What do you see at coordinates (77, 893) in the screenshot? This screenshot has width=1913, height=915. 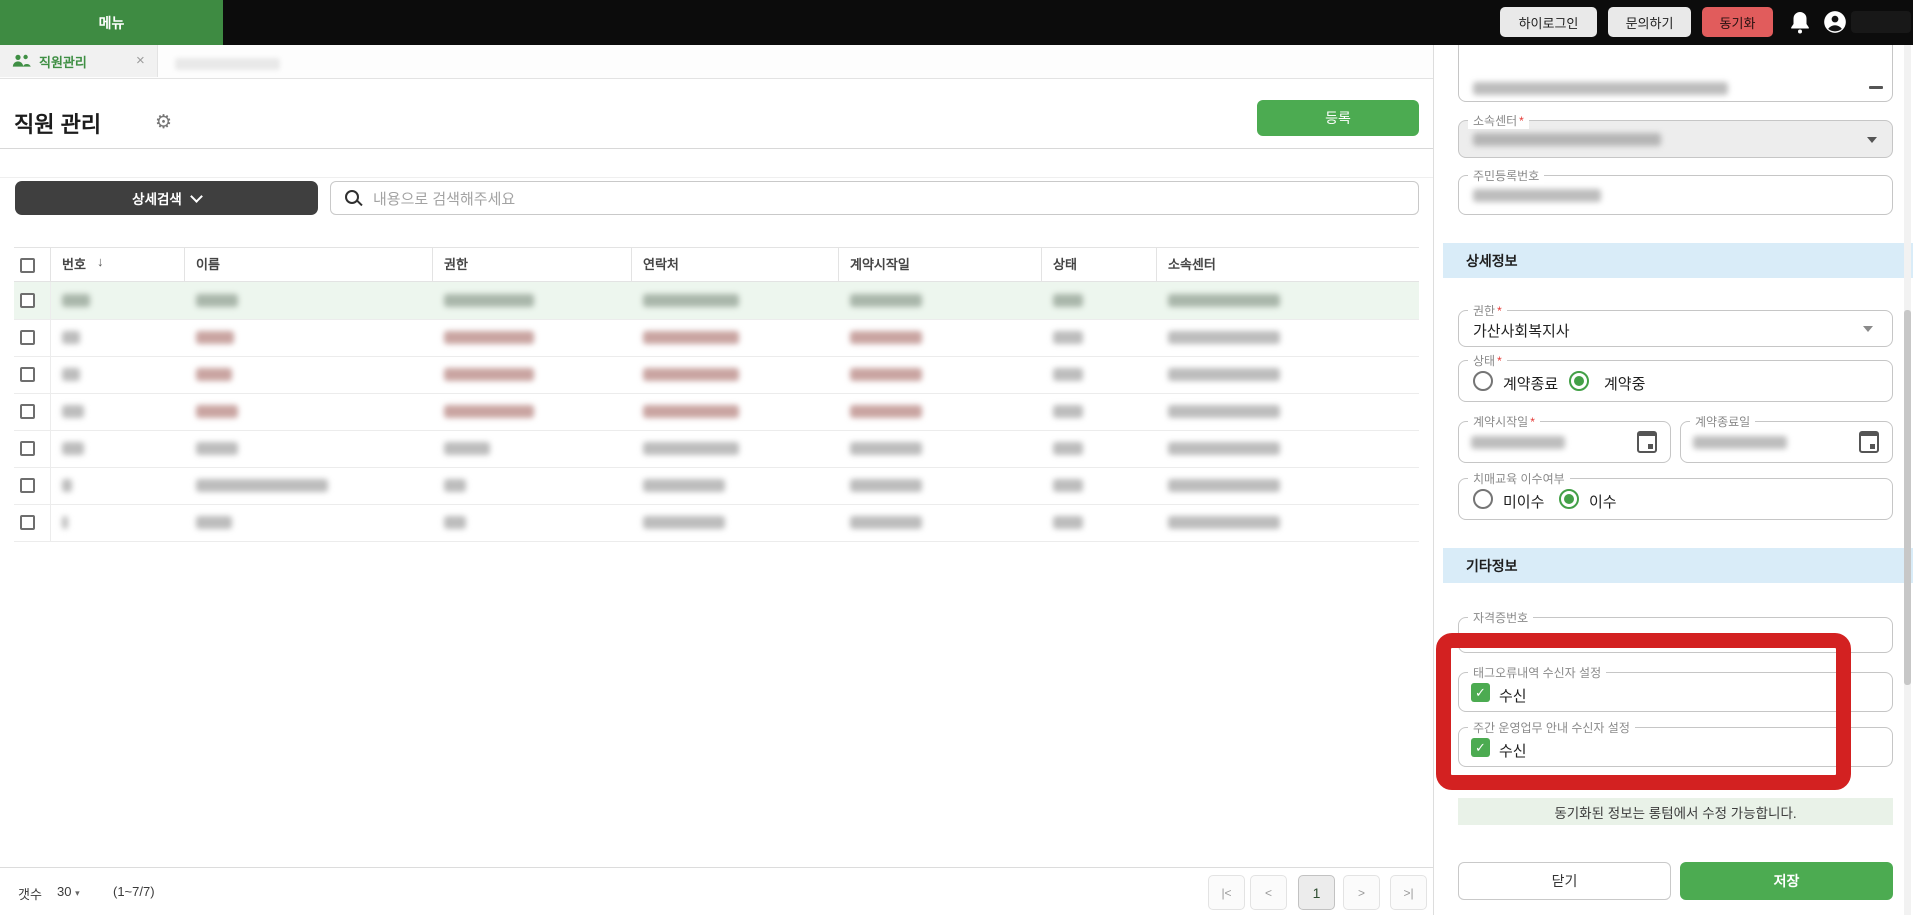 I see `caret-down-icon: ▾` at bounding box center [77, 893].